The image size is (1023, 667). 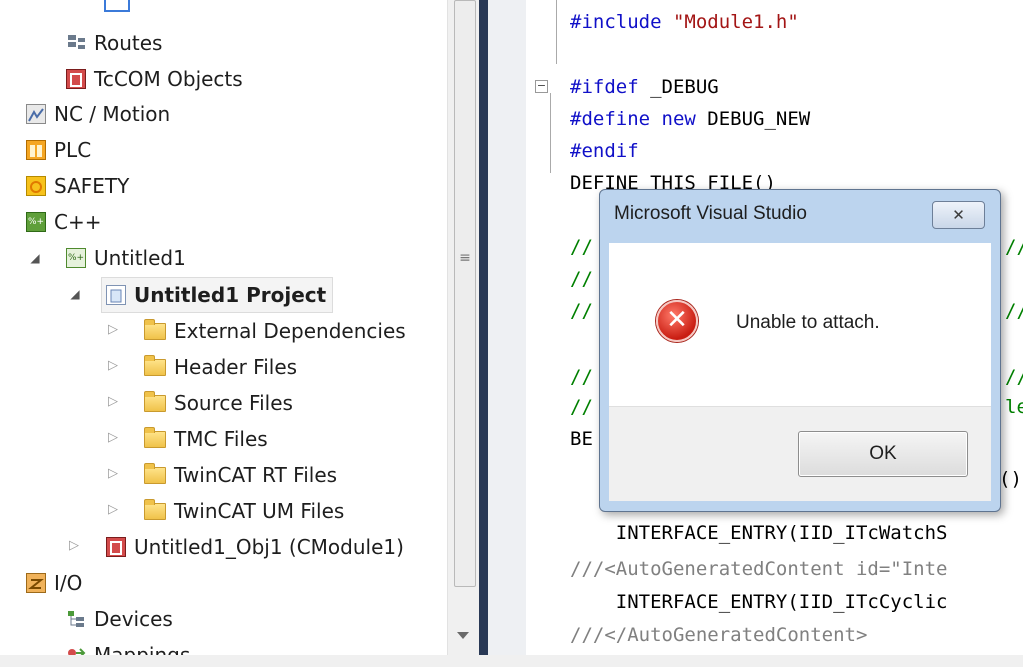 What do you see at coordinates (511, 661) in the screenshot?
I see `status-bar` at bounding box center [511, 661].